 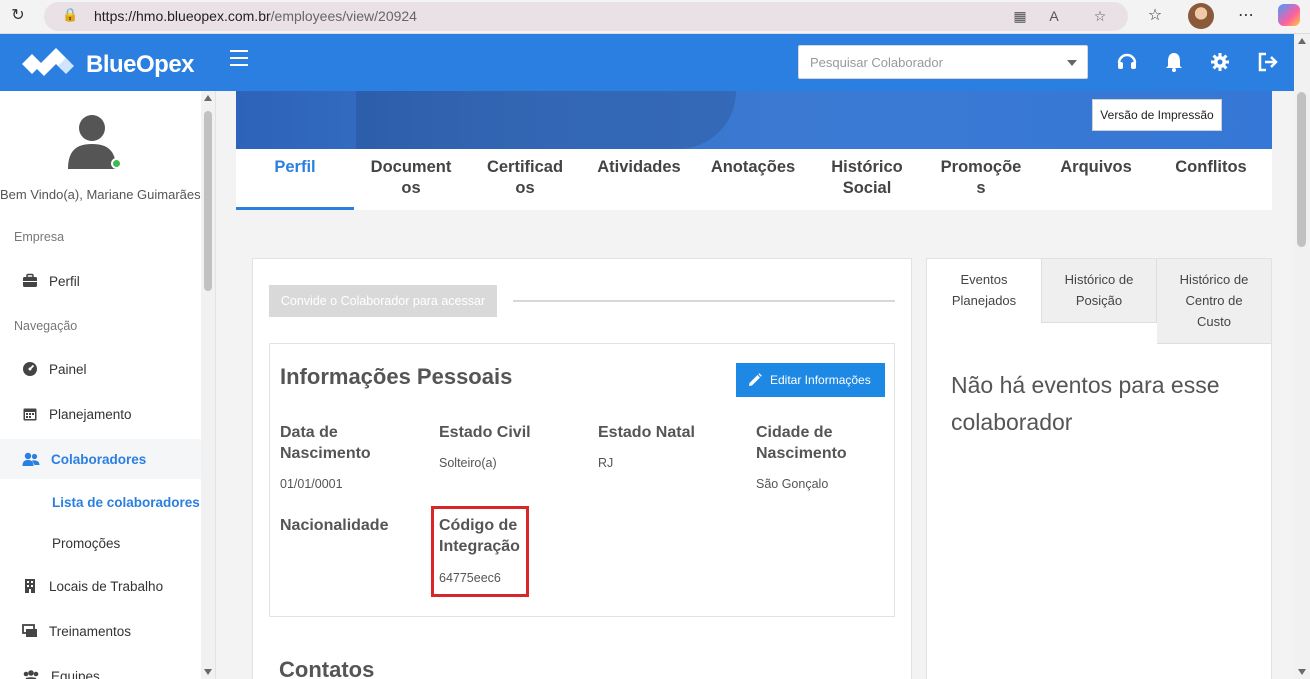 What do you see at coordinates (1127, 62) in the screenshot?
I see `headset-icon` at bounding box center [1127, 62].